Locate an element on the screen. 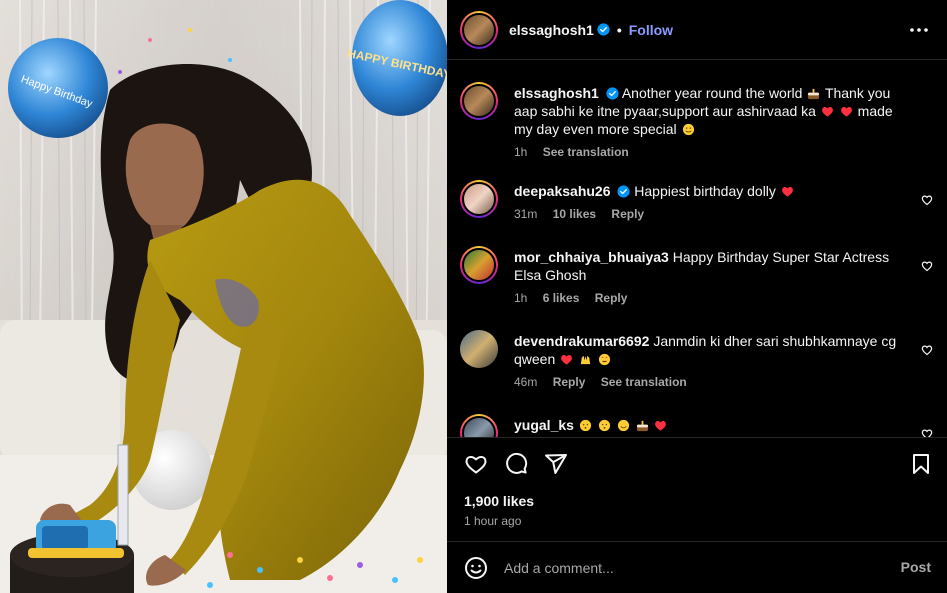  emoji-icon is located at coordinates (476, 568).